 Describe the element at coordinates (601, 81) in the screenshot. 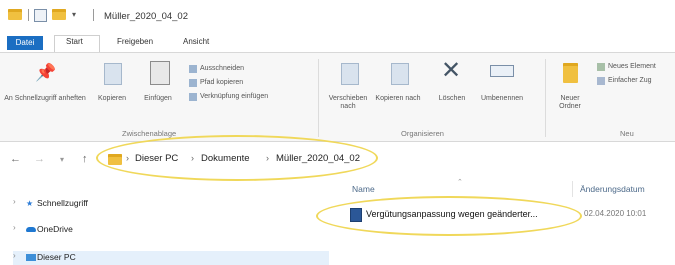

I see `easy-access-icon` at that location.